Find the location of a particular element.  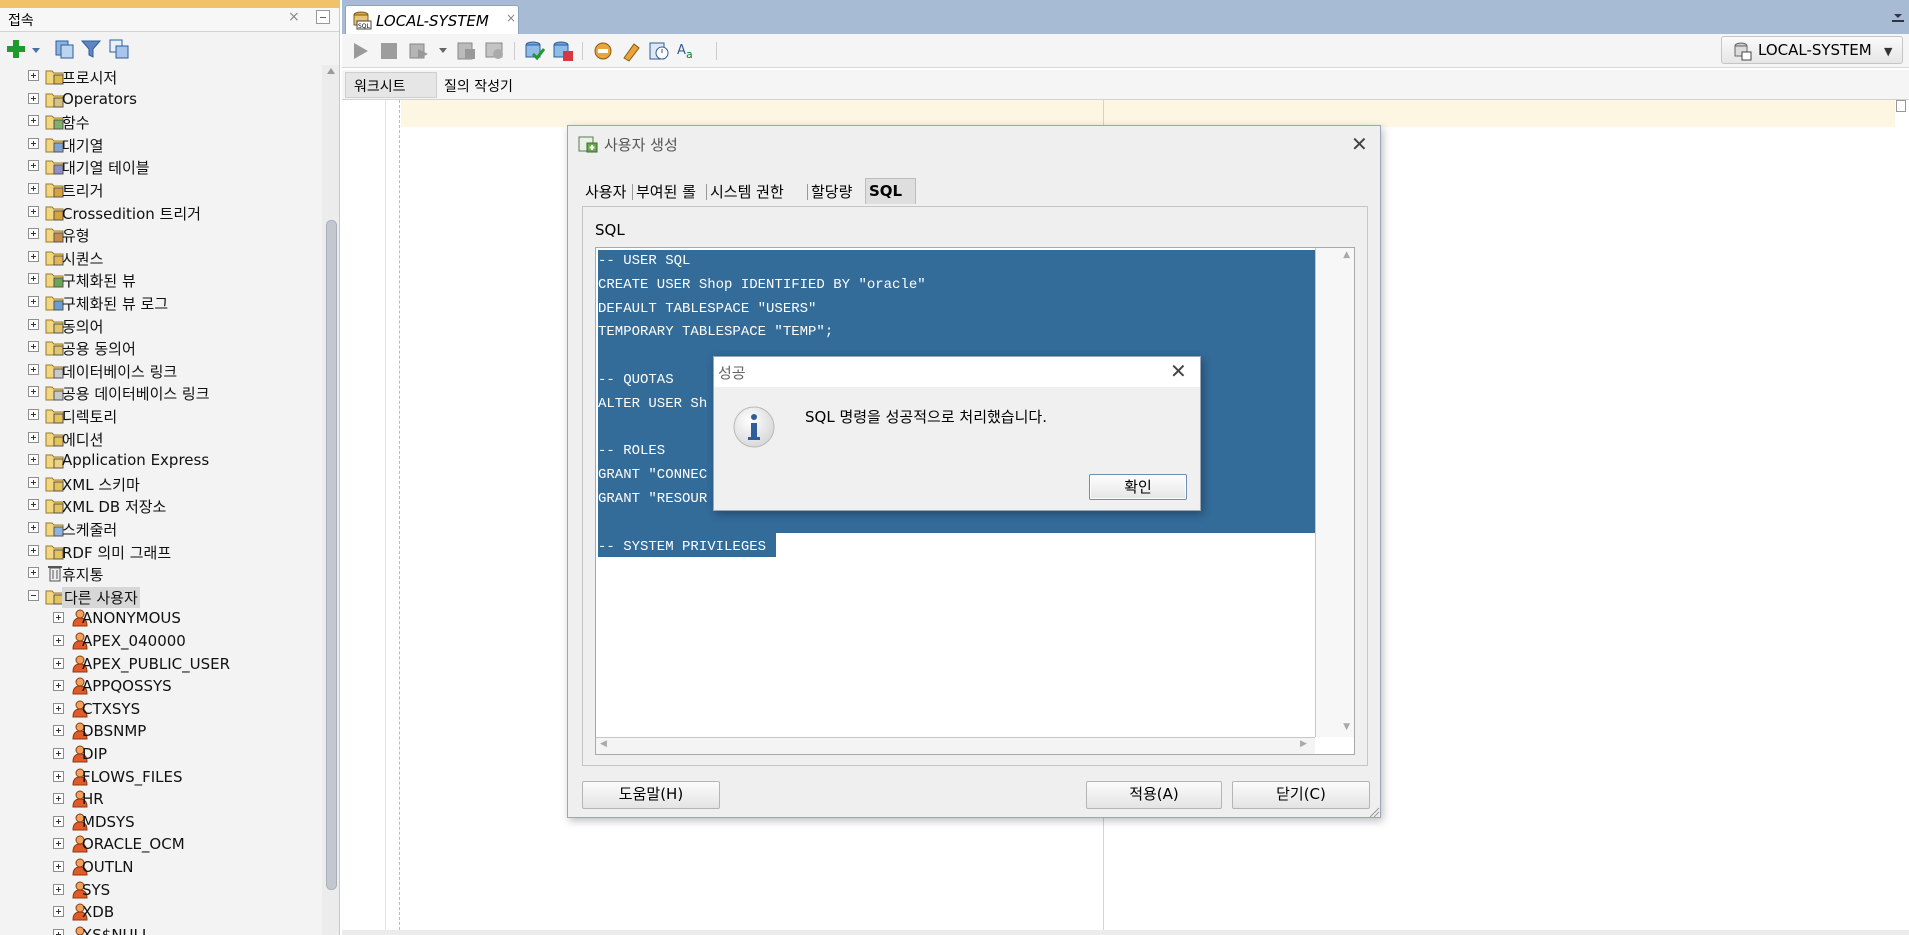

tree-item: 대기열 테이블 is located at coordinates (161, 166).